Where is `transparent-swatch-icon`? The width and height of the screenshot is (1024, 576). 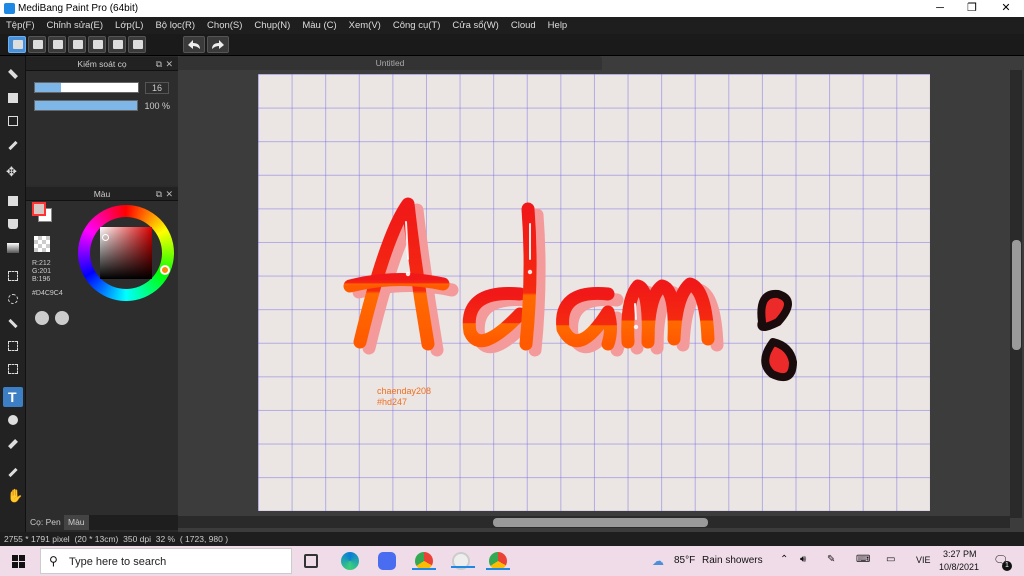
transparent-swatch-icon is located at coordinates (42, 244).